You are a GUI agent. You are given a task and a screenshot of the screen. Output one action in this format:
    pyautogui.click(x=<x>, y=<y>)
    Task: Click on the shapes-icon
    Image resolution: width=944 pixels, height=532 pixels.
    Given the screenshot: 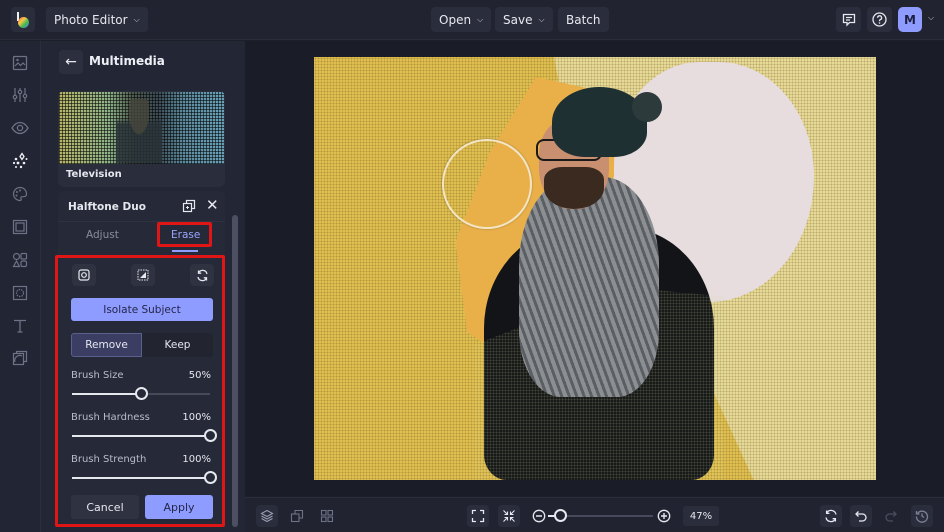 What is the action you would take?
    pyautogui.click(x=20, y=260)
    